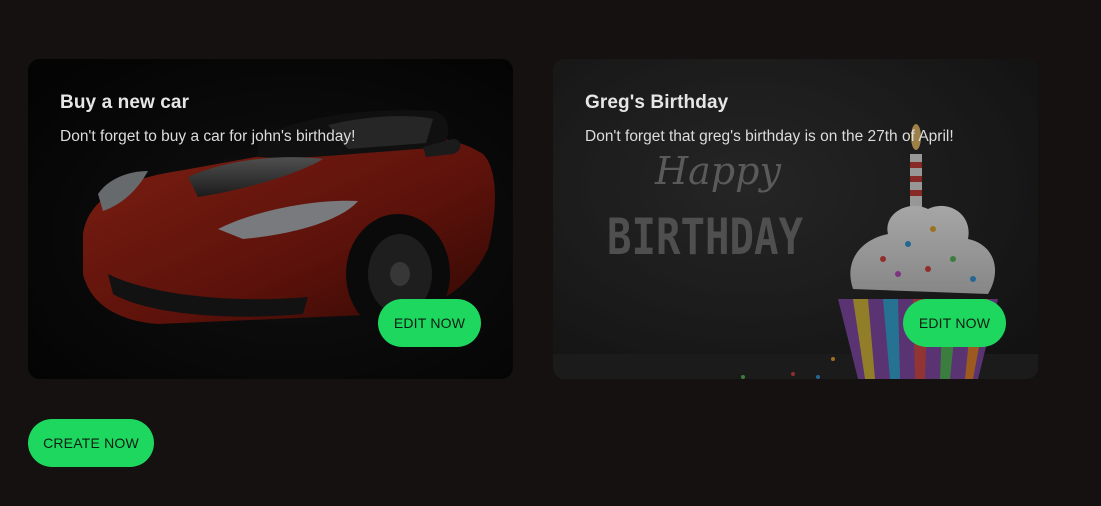 The width and height of the screenshot is (1101, 506). I want to click on card-title: Greg's Birthday, so click(657, 102).